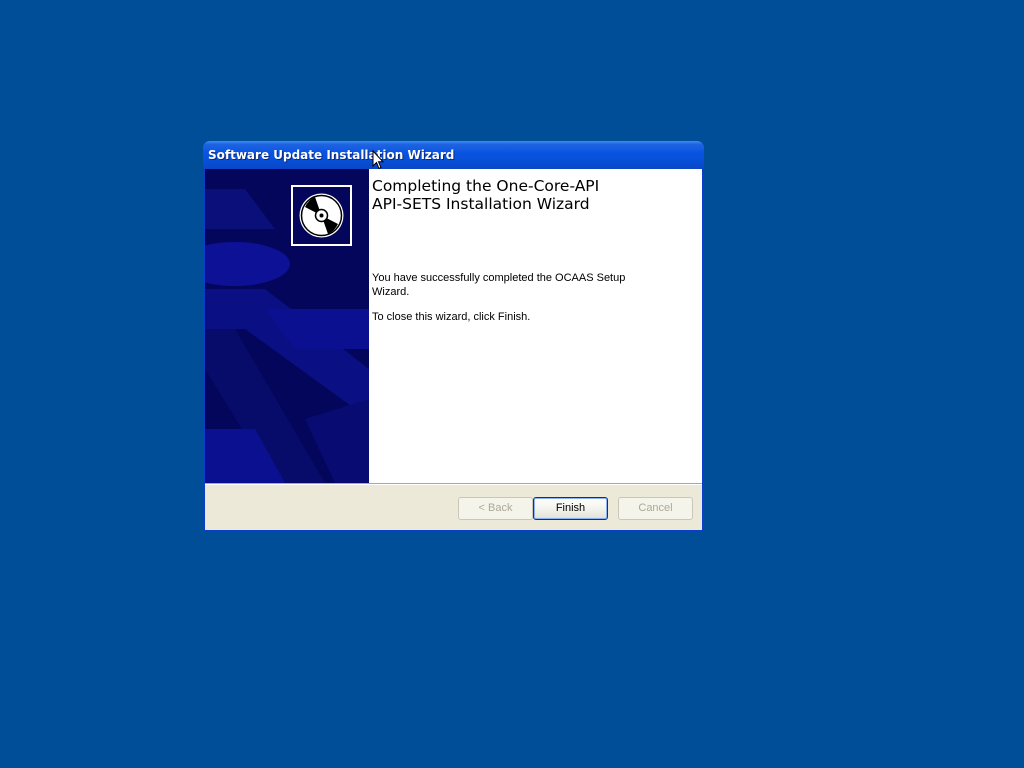 This screenshot has width=1024, height=768. I want to click on button-area-separator, so click(453, 484).